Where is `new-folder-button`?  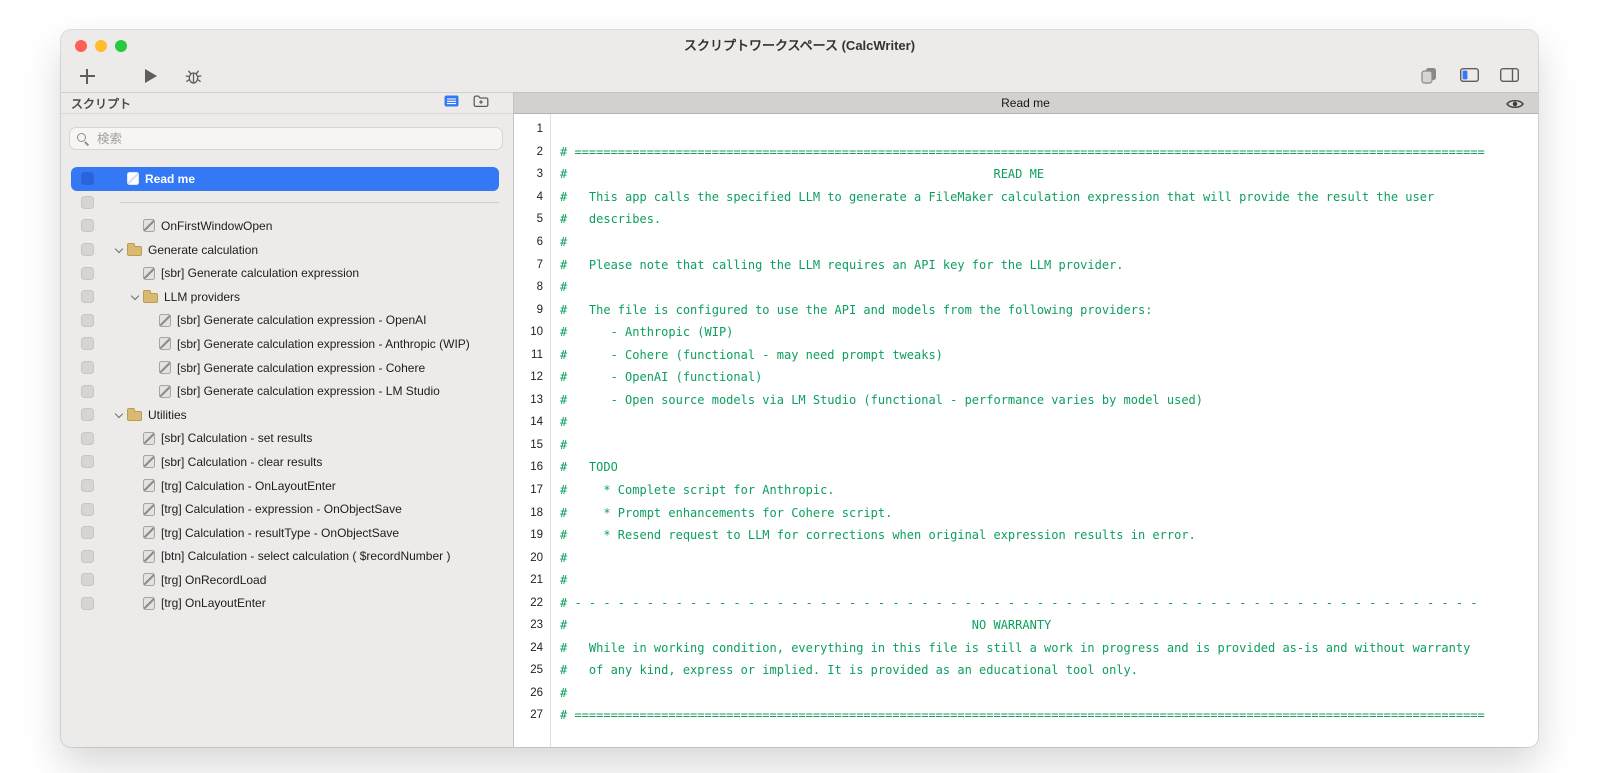
new-folder-button is located at coordinates (481, 103).